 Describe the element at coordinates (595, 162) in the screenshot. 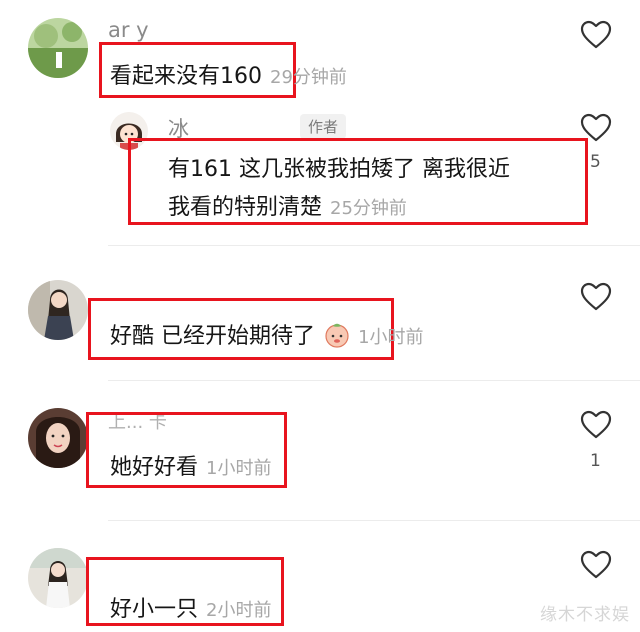

I see `like-count: 5` at that location.